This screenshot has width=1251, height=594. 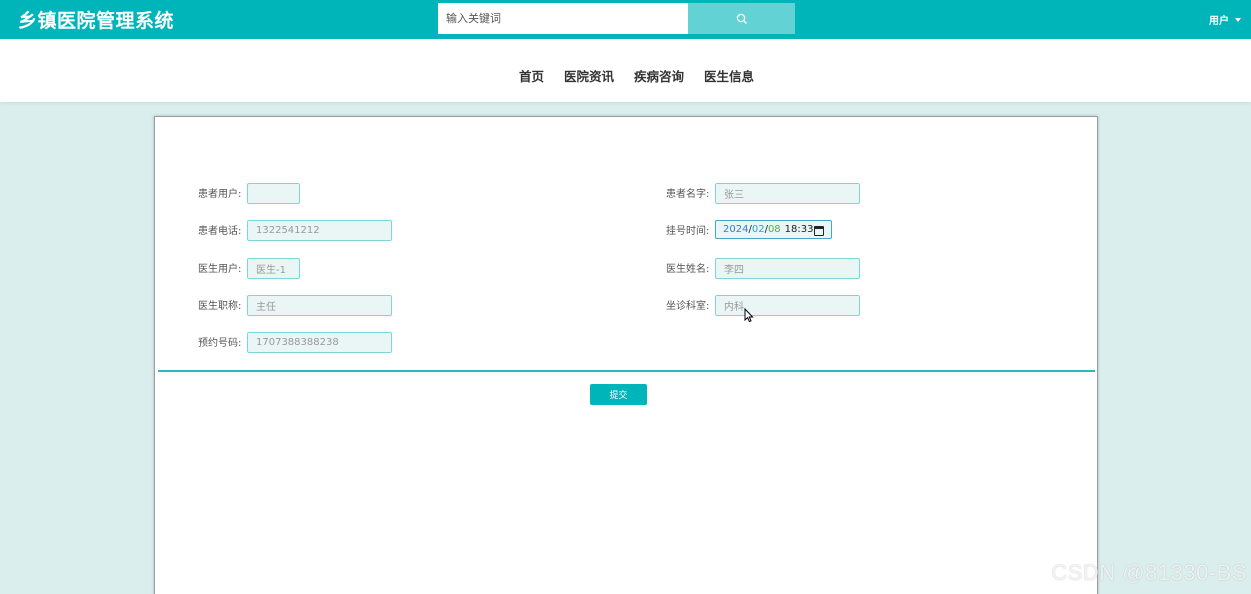 I want to click on search-button, so click(x=741, y=18).